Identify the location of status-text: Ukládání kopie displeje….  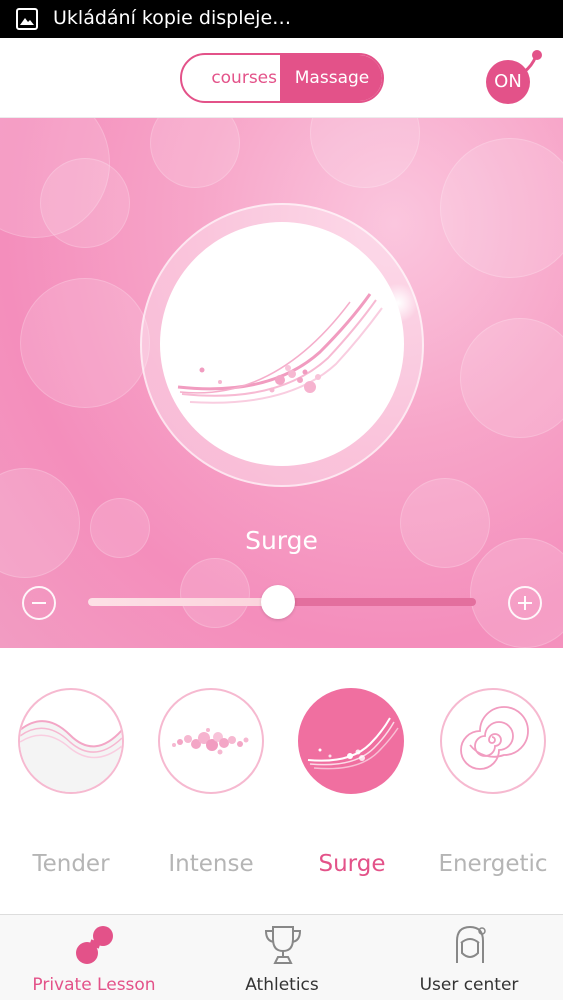
(172, 18).